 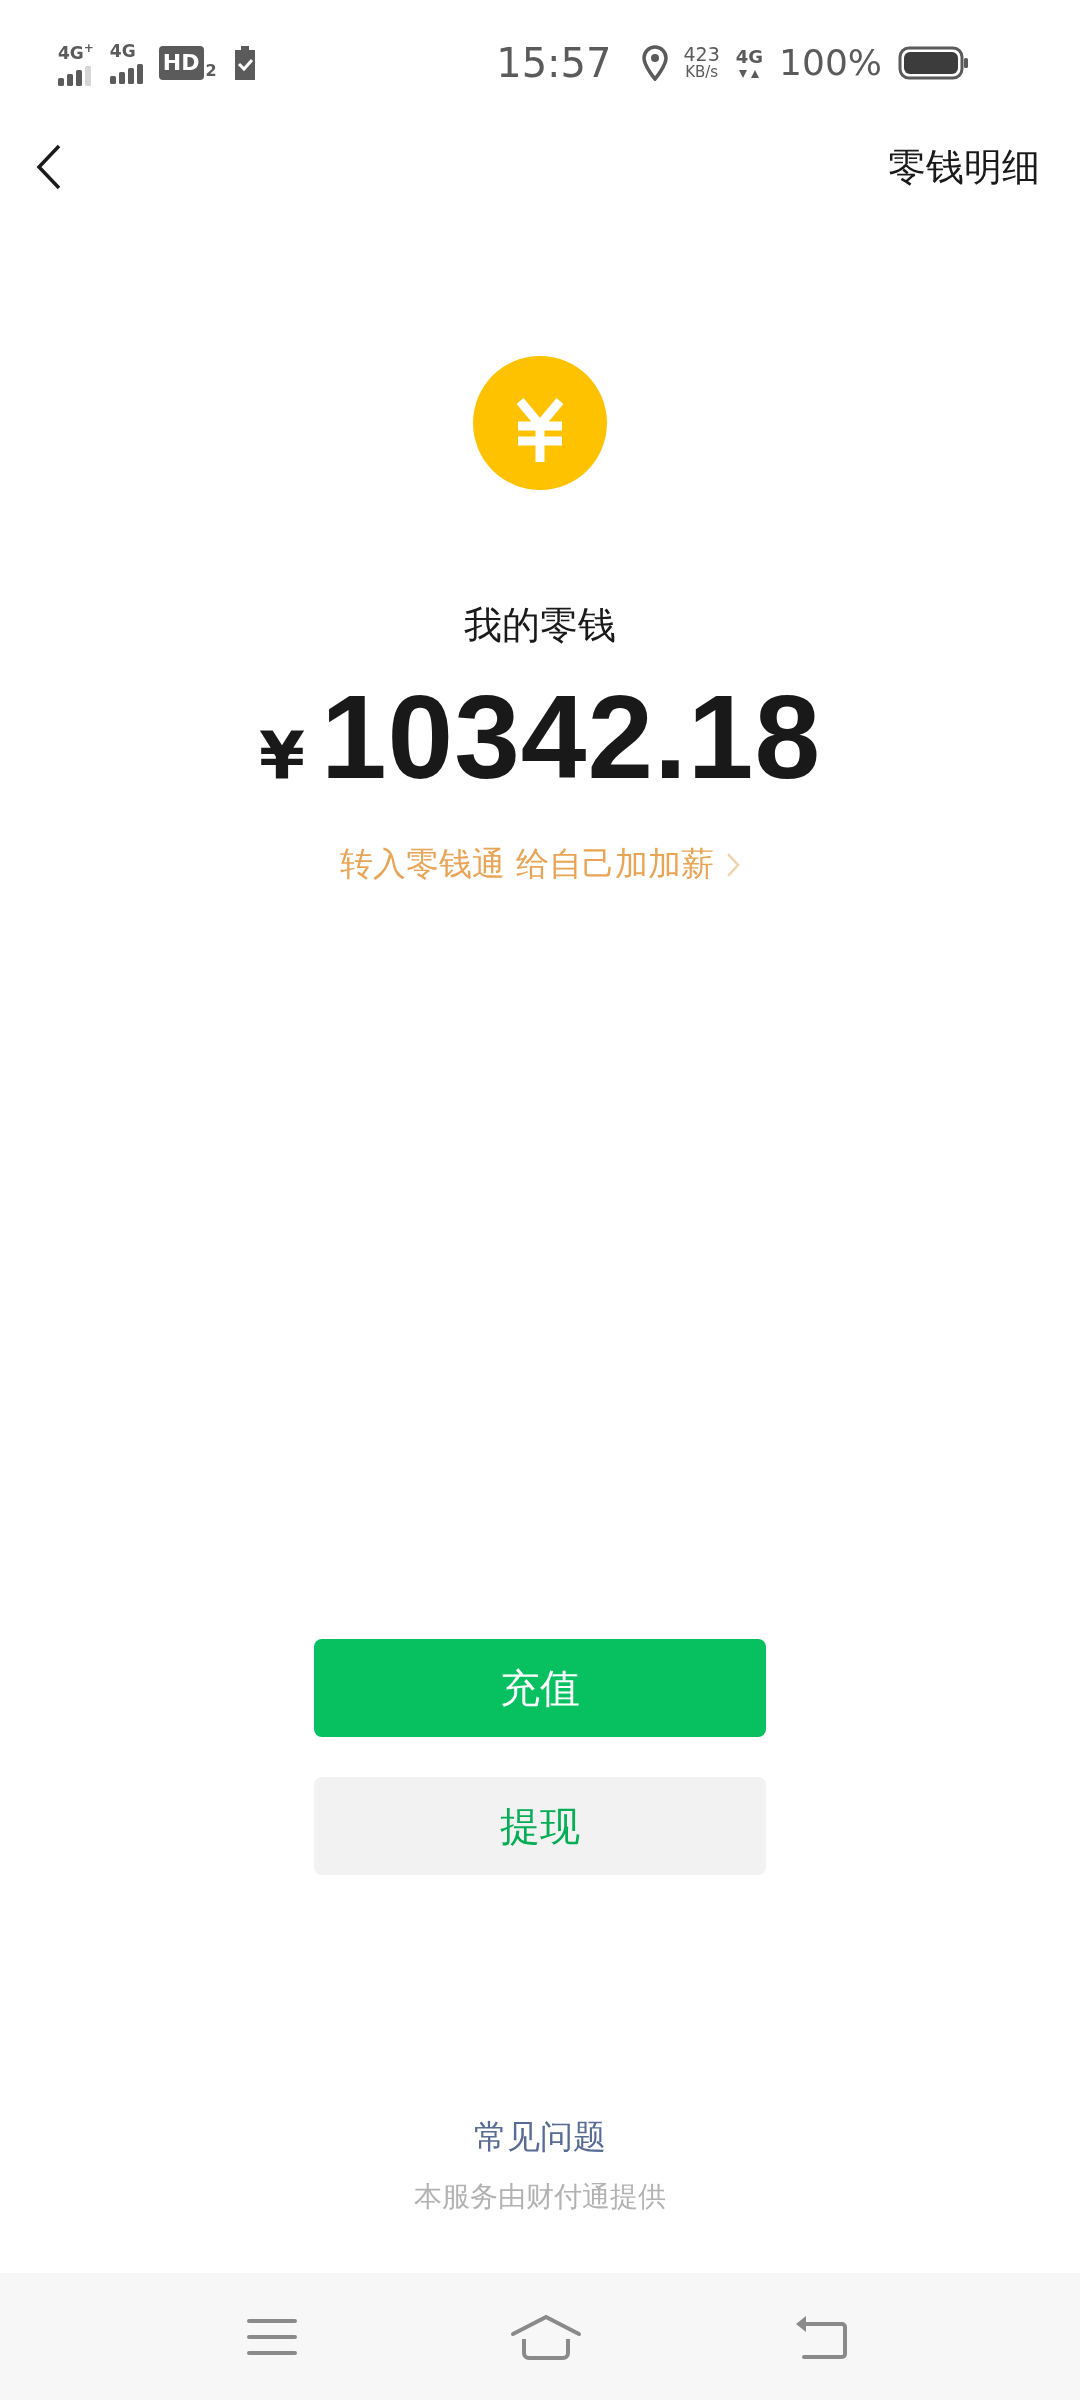 What do you see at coordinates (122, 50) in the screenshot?
I see `network-label: 4G` at bounding box center [122, 50].